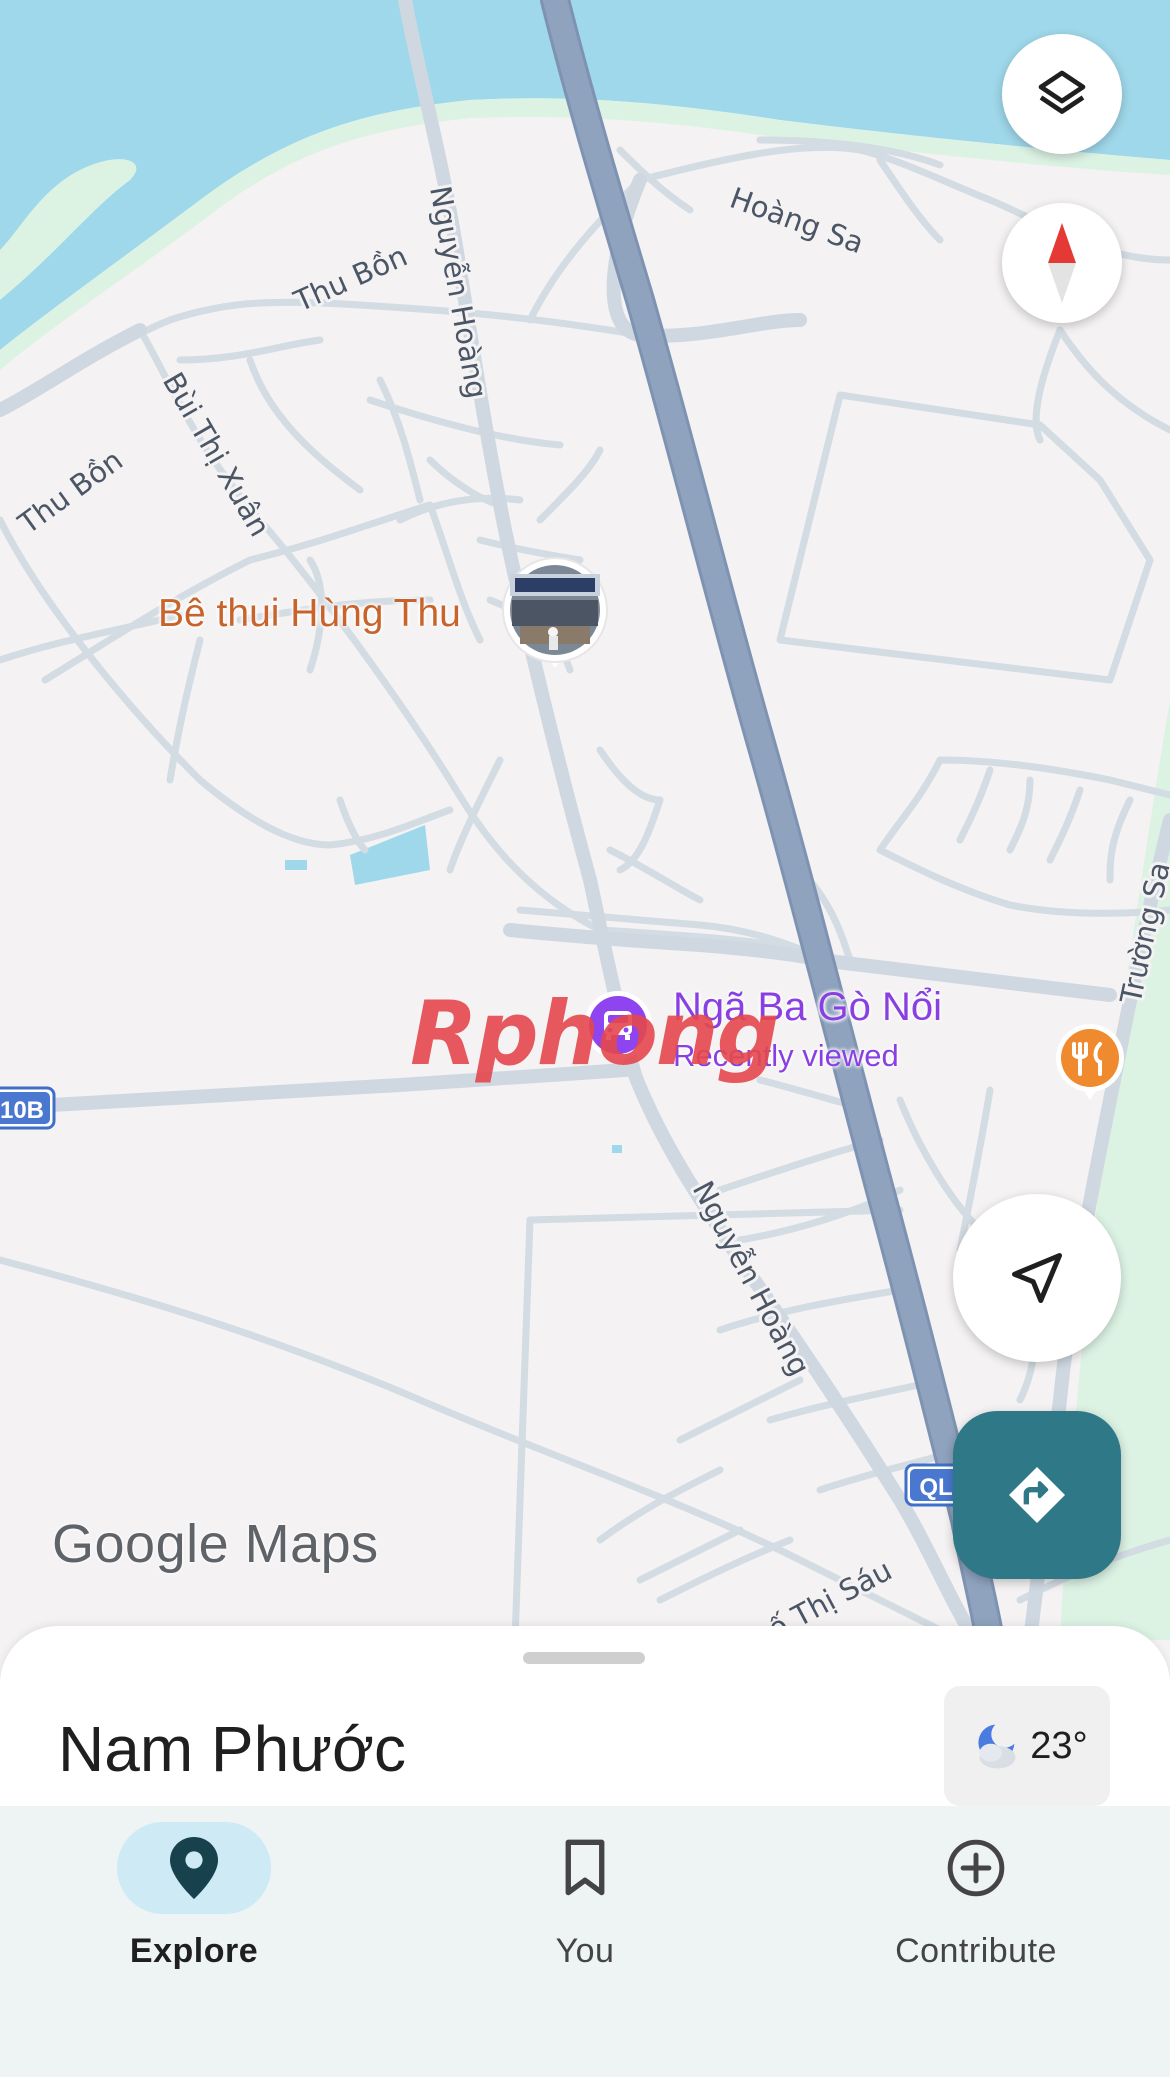 The width and height of the screenshot is (1170, 2077). I want to click on pin-icon, so click(194, 1868).